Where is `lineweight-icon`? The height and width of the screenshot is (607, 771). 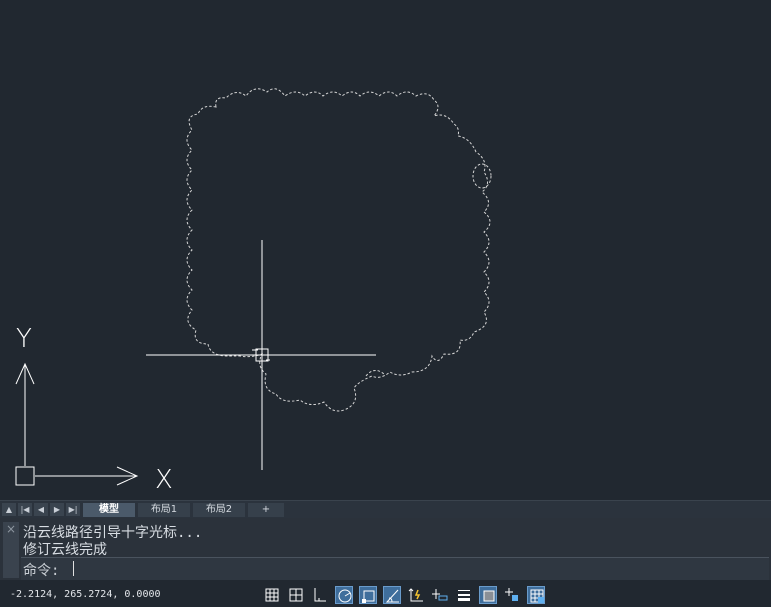 lineweight-icon is located at coordinates (464, 595).